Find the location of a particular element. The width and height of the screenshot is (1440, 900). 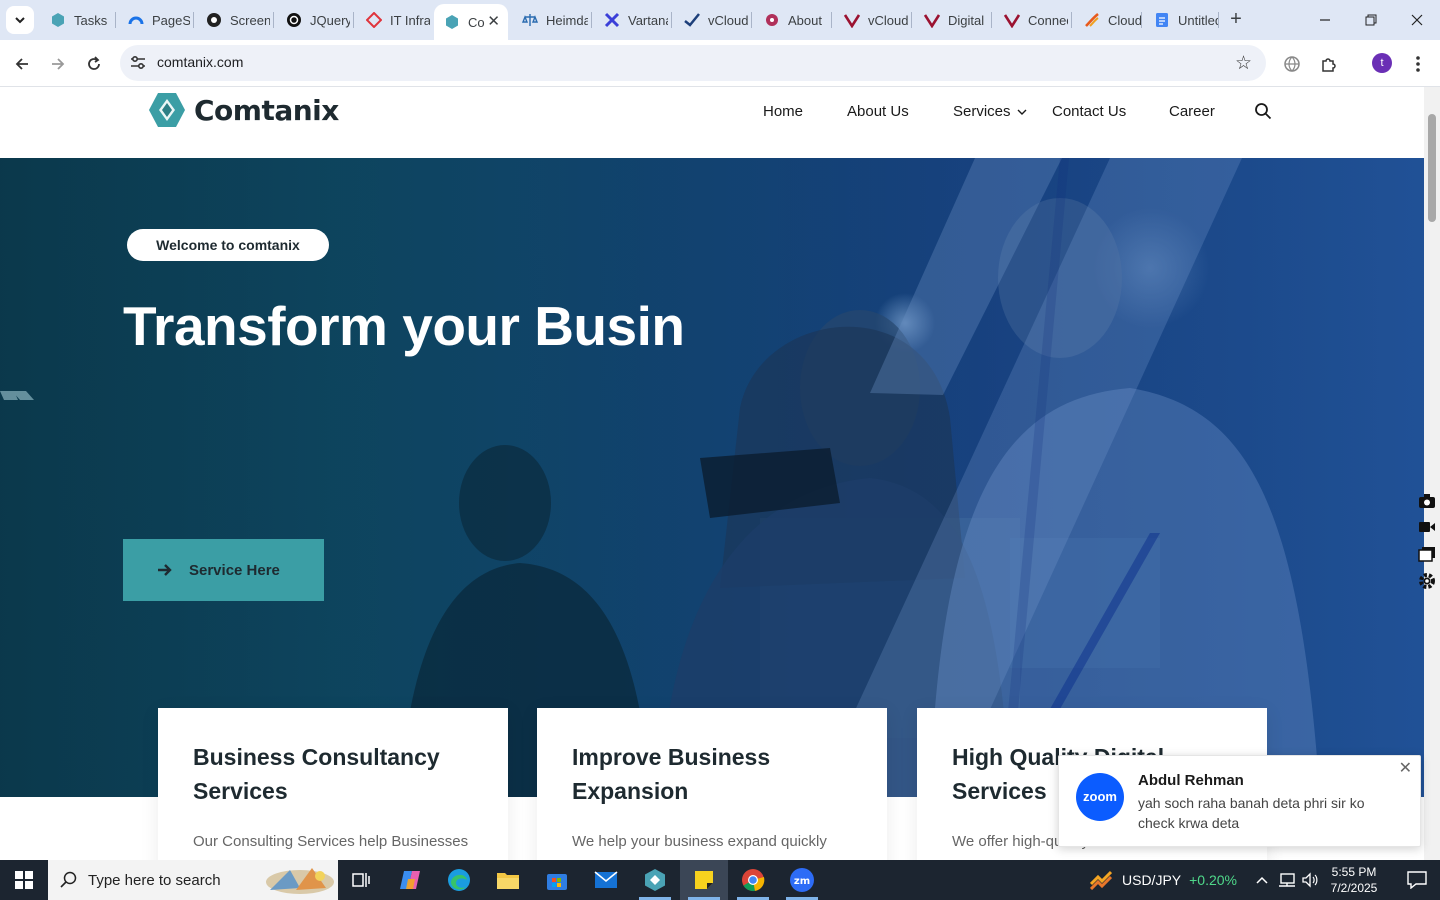

gear-icon is located at coordinates (1427, 581).